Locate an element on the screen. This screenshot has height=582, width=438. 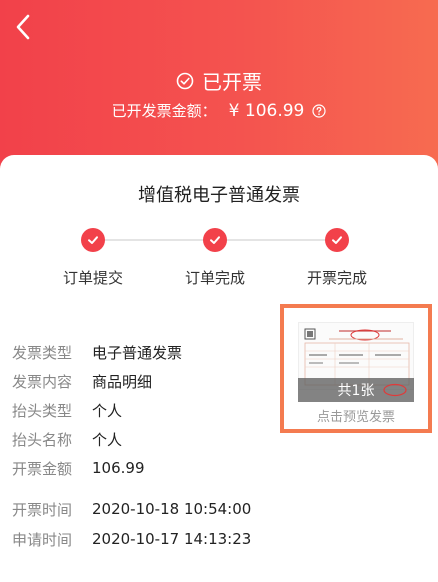
detail-row-title-type: 抬头类型 个人 is located at coordinates (67, 410).